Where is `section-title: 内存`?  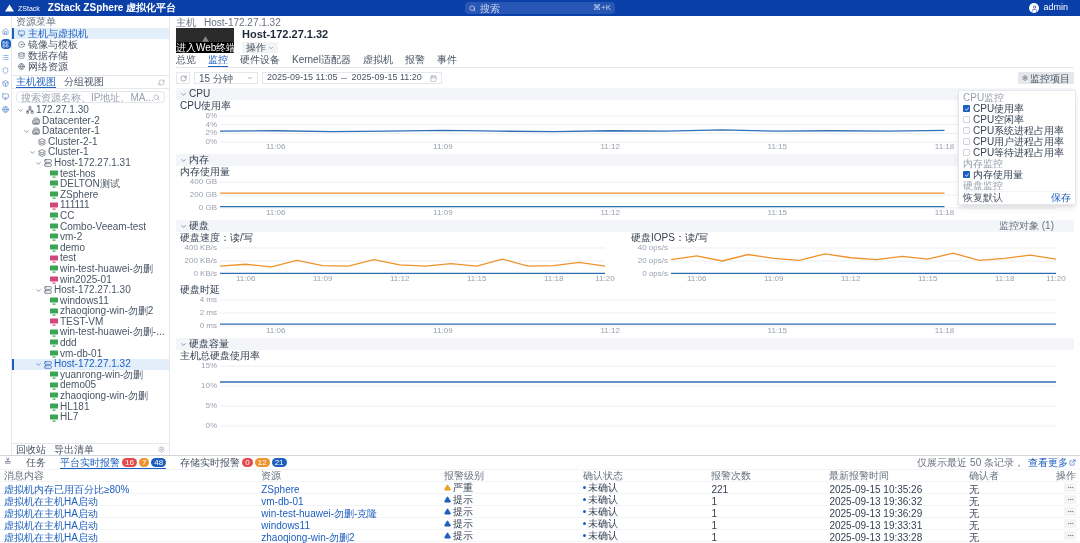 section-title: 内存 is located at coordinates (199, 160).